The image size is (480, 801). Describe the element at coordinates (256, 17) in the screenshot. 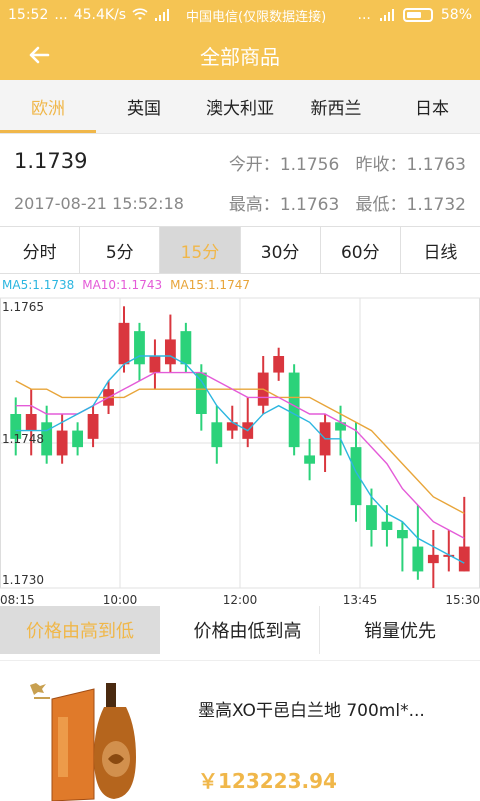

I see `carrier-name: 中国电信(仅限数据连接)` at that location.